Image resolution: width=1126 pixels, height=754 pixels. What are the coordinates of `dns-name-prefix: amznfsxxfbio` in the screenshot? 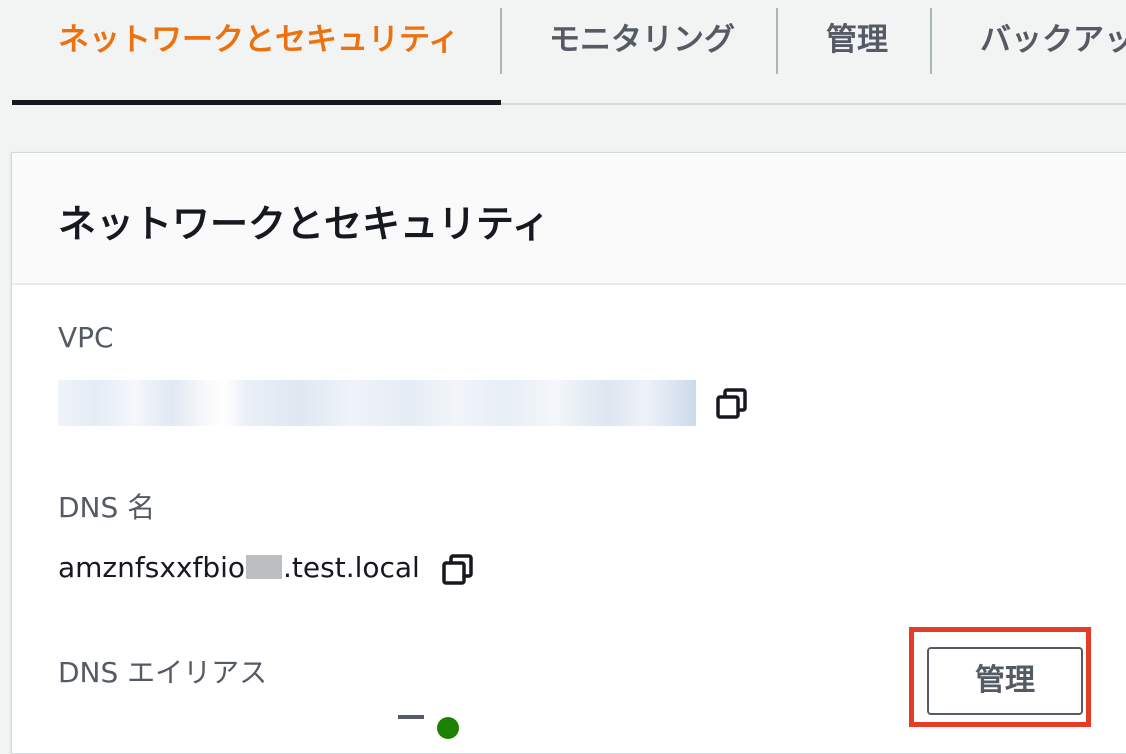 It's located at (152, 567).